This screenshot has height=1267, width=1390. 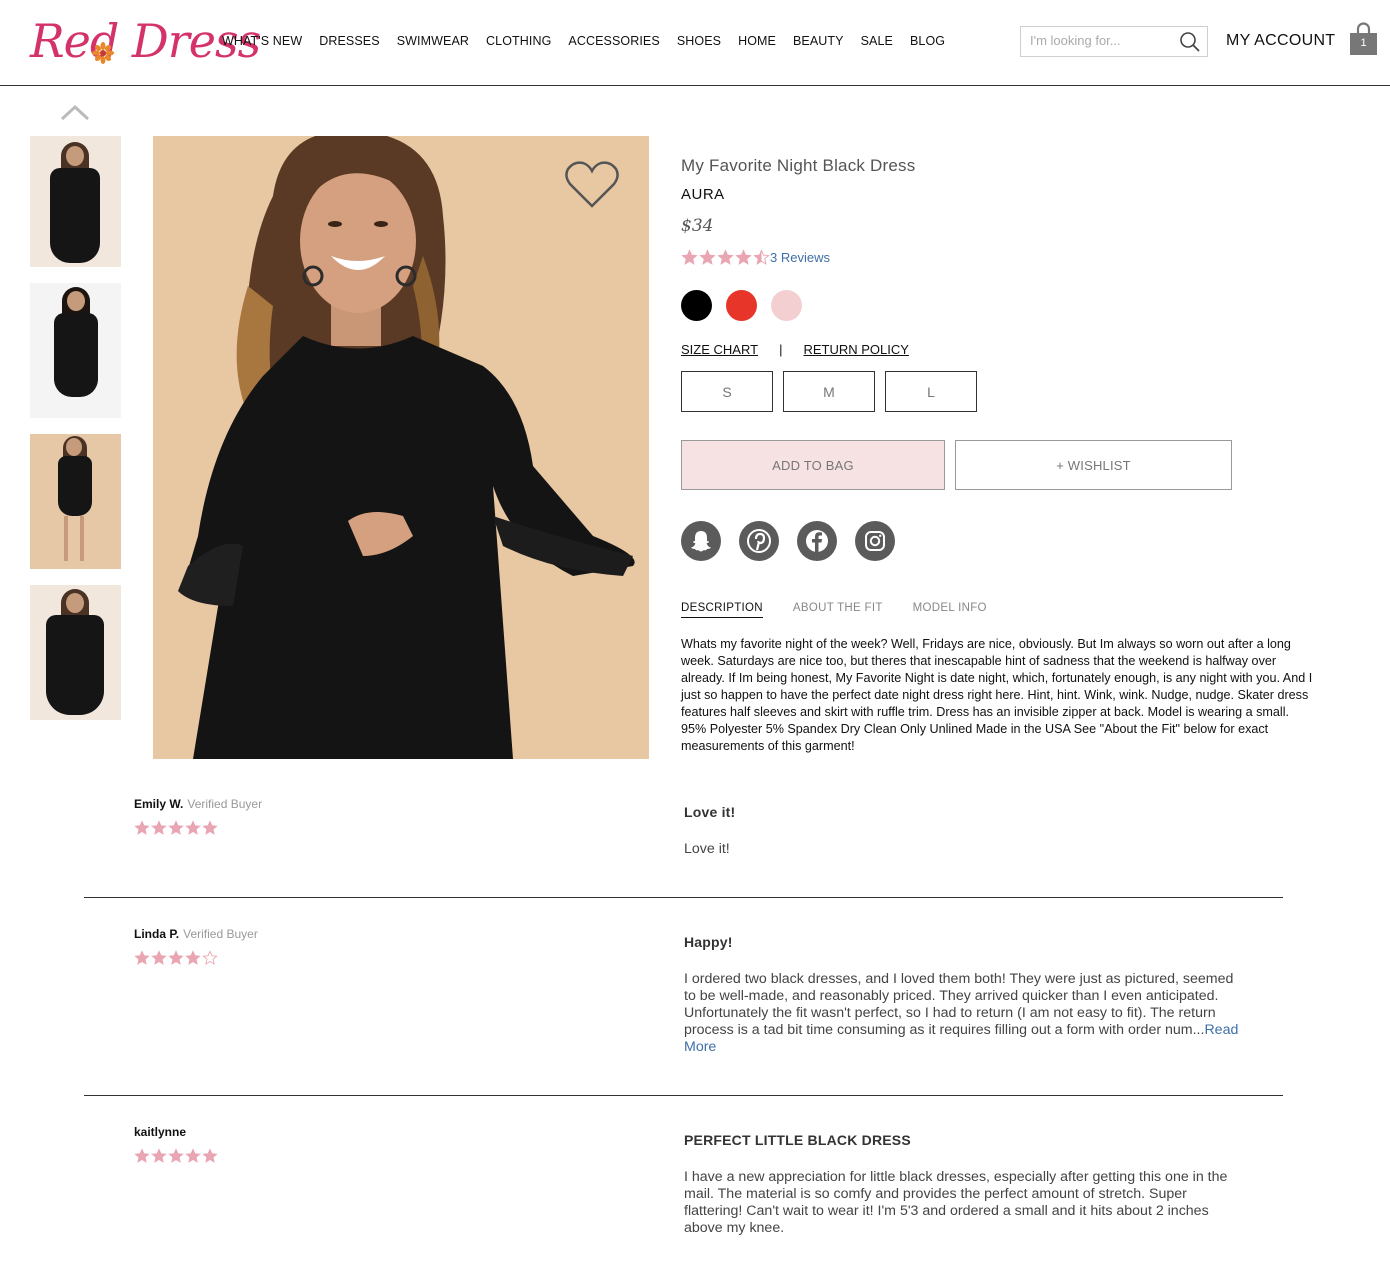 What do you see at coordinates (703, 194) in the screenshot?
I see `product-brand: AURA` at bounding box center [703, 194].